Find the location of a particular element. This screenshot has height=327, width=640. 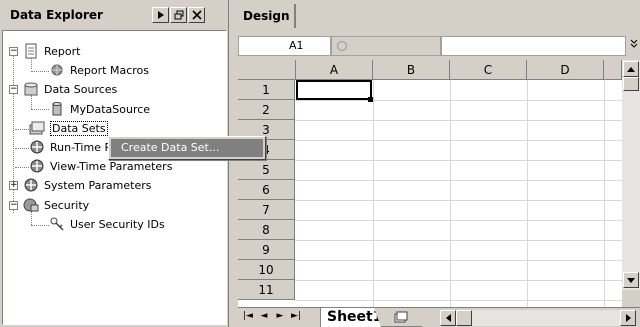

explorer-header: Data Explorer is located at coordinates (114, 15).